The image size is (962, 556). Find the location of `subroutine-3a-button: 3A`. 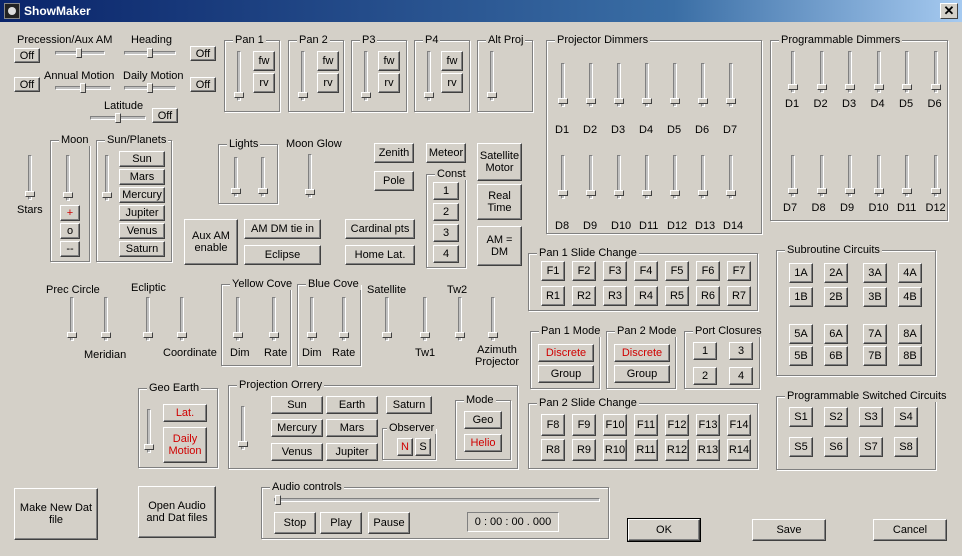

subroutine-3a-button: 3A is located at coordinates (875, 273).